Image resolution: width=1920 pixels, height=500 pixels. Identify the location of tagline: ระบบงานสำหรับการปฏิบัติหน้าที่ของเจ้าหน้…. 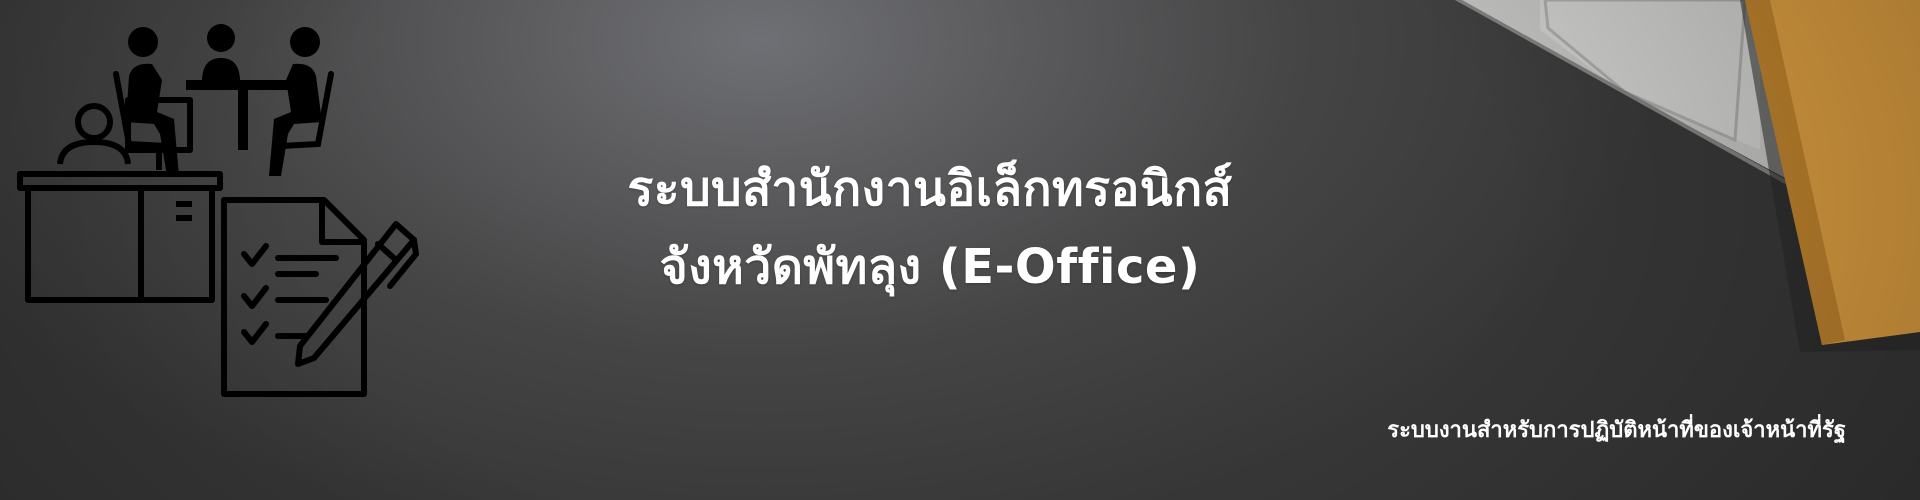
(1616, 430).